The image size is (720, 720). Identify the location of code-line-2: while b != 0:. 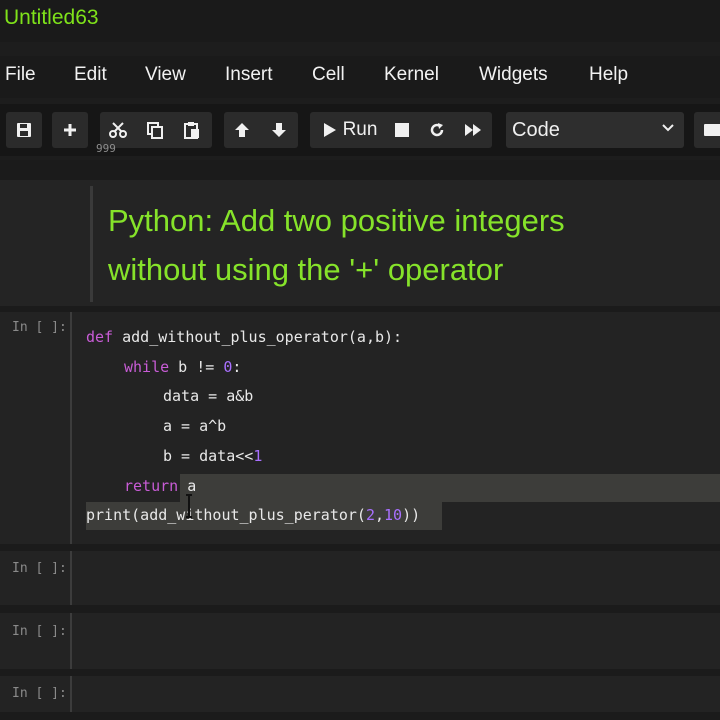
(182, 367).